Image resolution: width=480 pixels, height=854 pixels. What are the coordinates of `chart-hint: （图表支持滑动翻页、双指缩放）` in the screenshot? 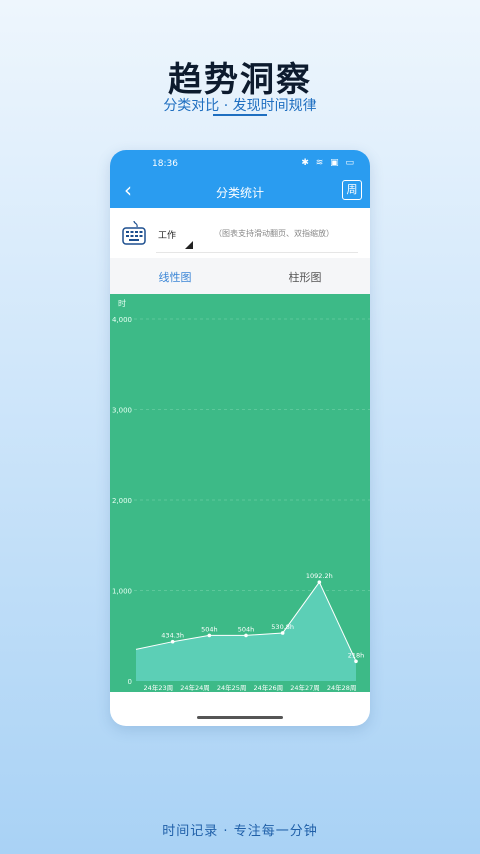 It's located at (274, 233).